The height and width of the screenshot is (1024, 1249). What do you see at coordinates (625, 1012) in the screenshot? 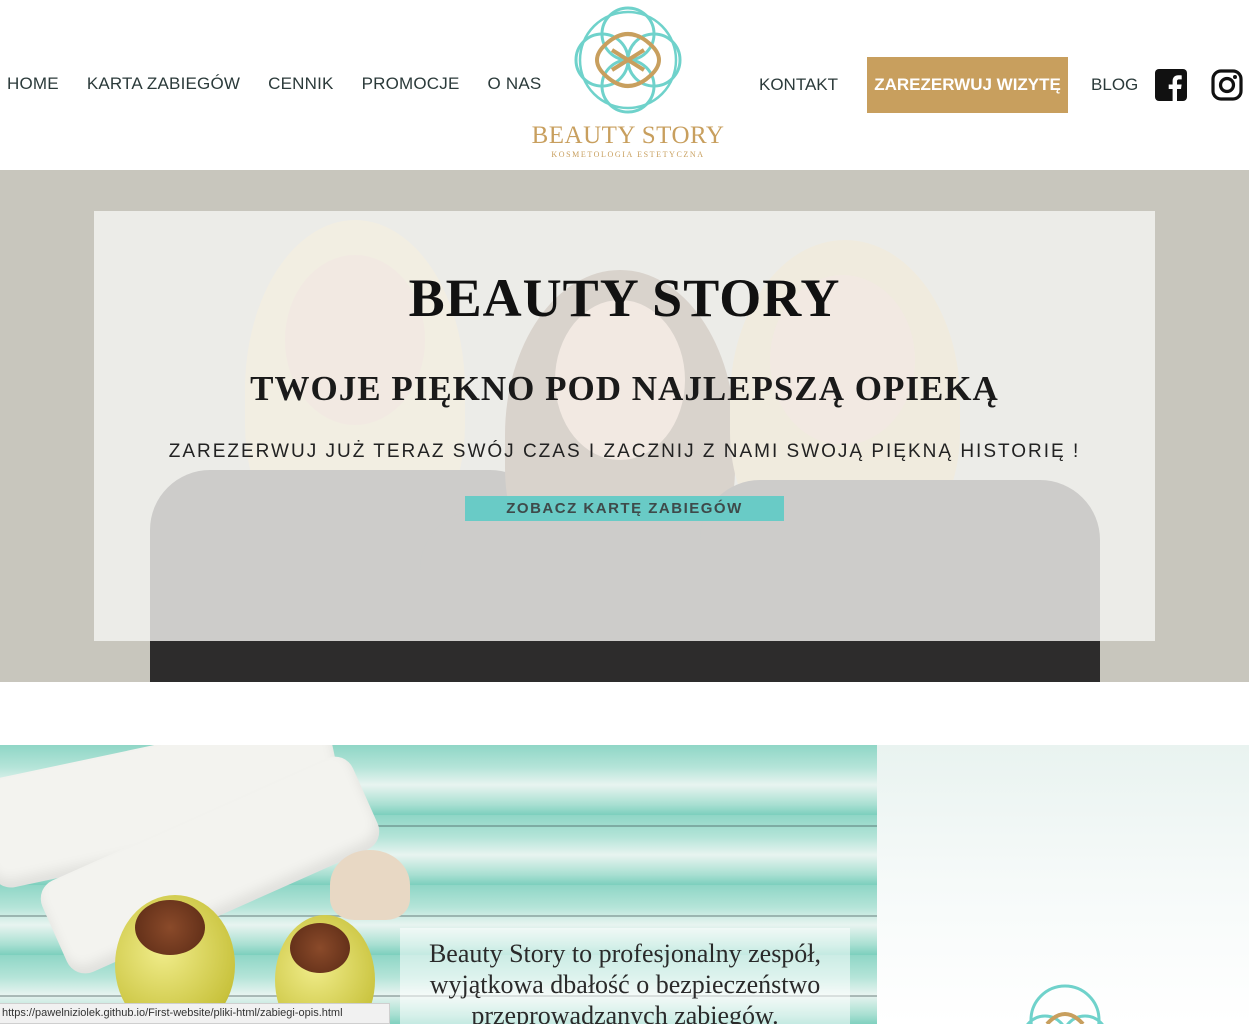
I see `about-line-3: przeprowadzanych zabiegów.` at bounding box center [625, 1012].